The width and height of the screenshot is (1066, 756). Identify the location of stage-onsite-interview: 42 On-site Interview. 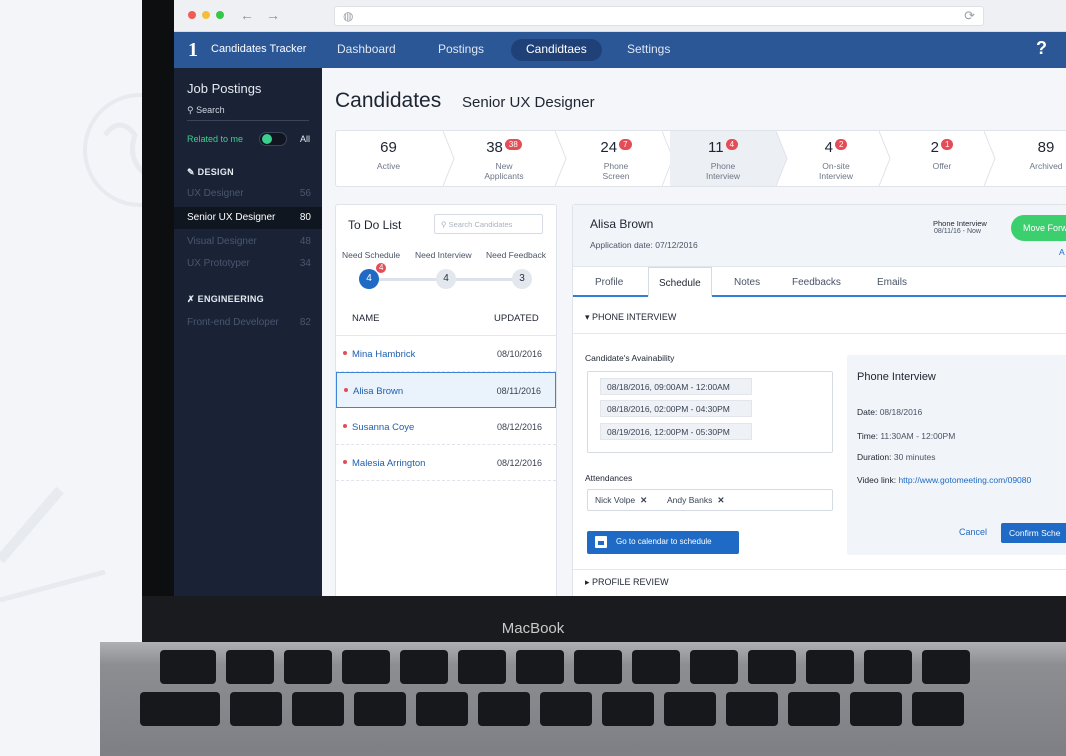
(836, 158).